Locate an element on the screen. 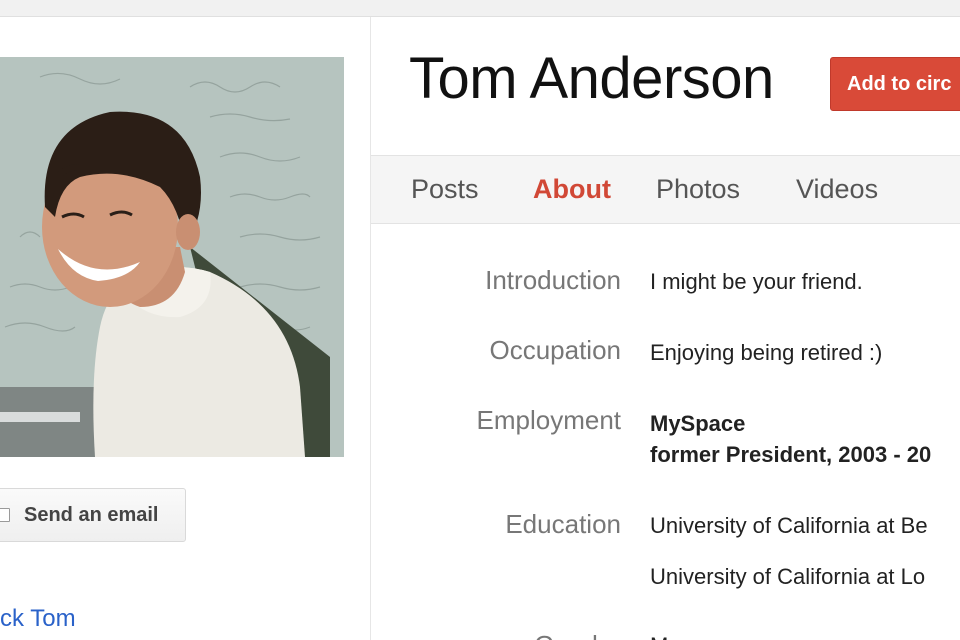  add-to-circles-button: Add to circ is located at coordinates (895, 84).